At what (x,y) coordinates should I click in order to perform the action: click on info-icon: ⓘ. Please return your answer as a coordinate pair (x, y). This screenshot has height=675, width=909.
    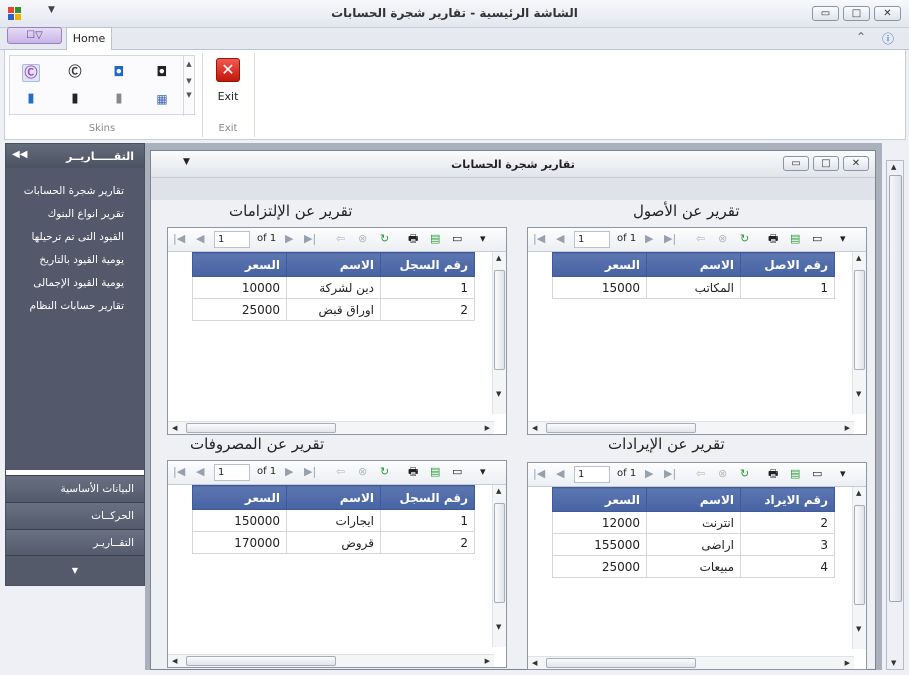
    Looking at the image, I should click on (888, 38).